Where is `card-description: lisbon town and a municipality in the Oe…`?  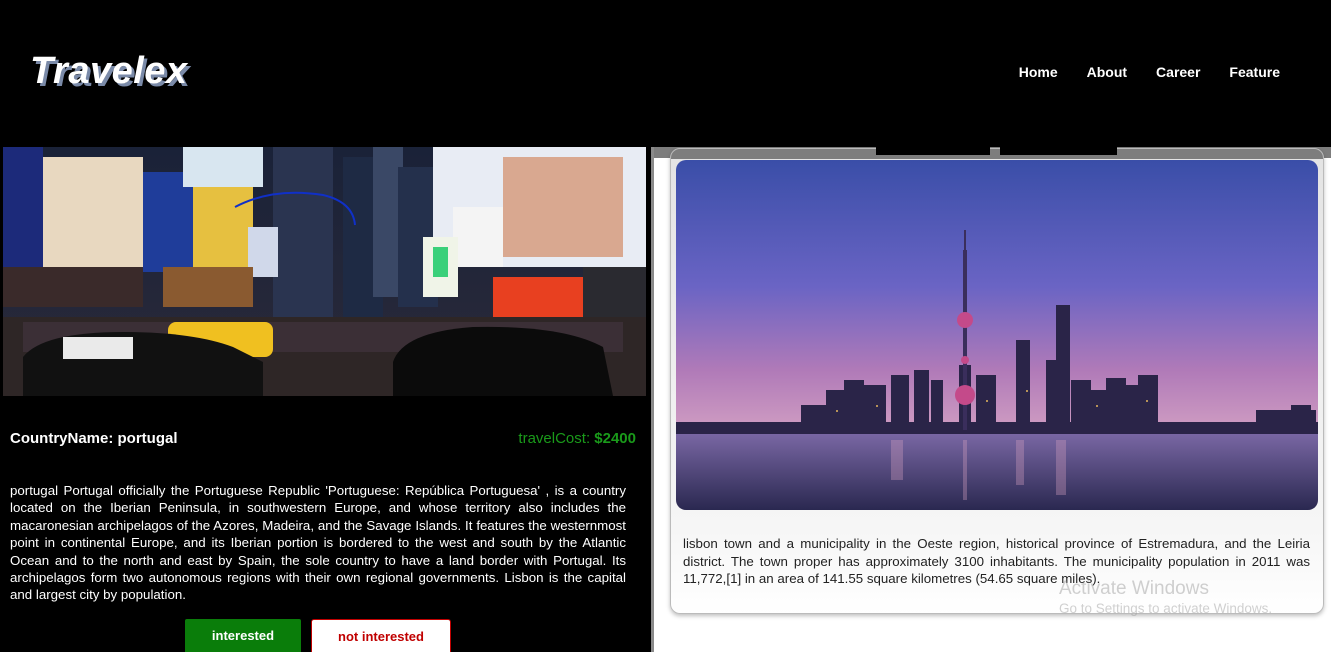 card-description: lisbon town and a municipality in the Oe… is located at coordinates (996, 561).